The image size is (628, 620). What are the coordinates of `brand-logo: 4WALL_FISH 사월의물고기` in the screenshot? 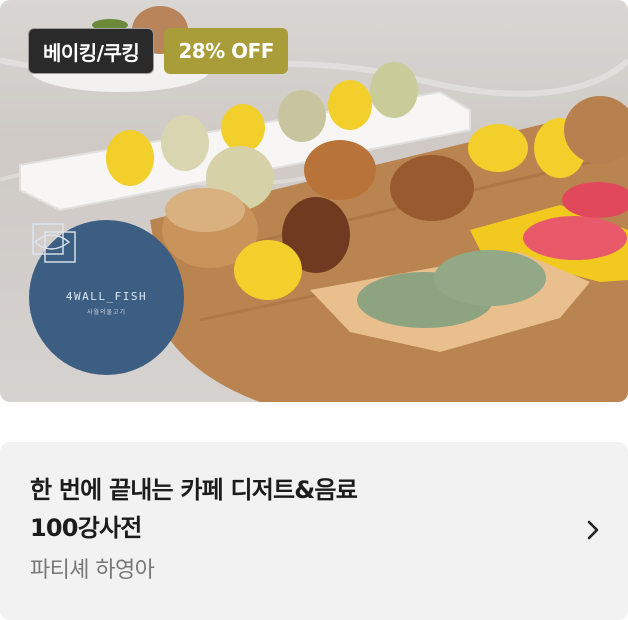 It's located at (106, 297).